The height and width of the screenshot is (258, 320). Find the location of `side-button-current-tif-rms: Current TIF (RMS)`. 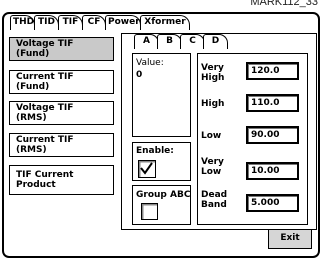

side-button-current-tif-rms: Current TIF (RMS) is located at coordinates (61, 145).